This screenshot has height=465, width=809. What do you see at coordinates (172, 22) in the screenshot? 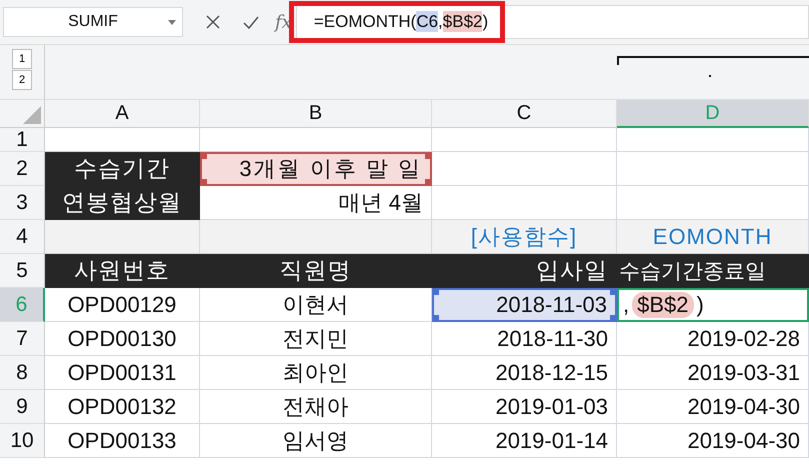
I see `caret-icon` at bounding box center [172, 22].